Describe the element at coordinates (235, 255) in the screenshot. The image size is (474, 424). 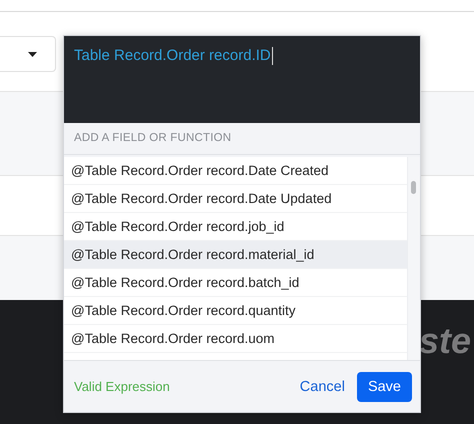
I see `suggestion-item: @Table Record.Order record.material_id` at that location.